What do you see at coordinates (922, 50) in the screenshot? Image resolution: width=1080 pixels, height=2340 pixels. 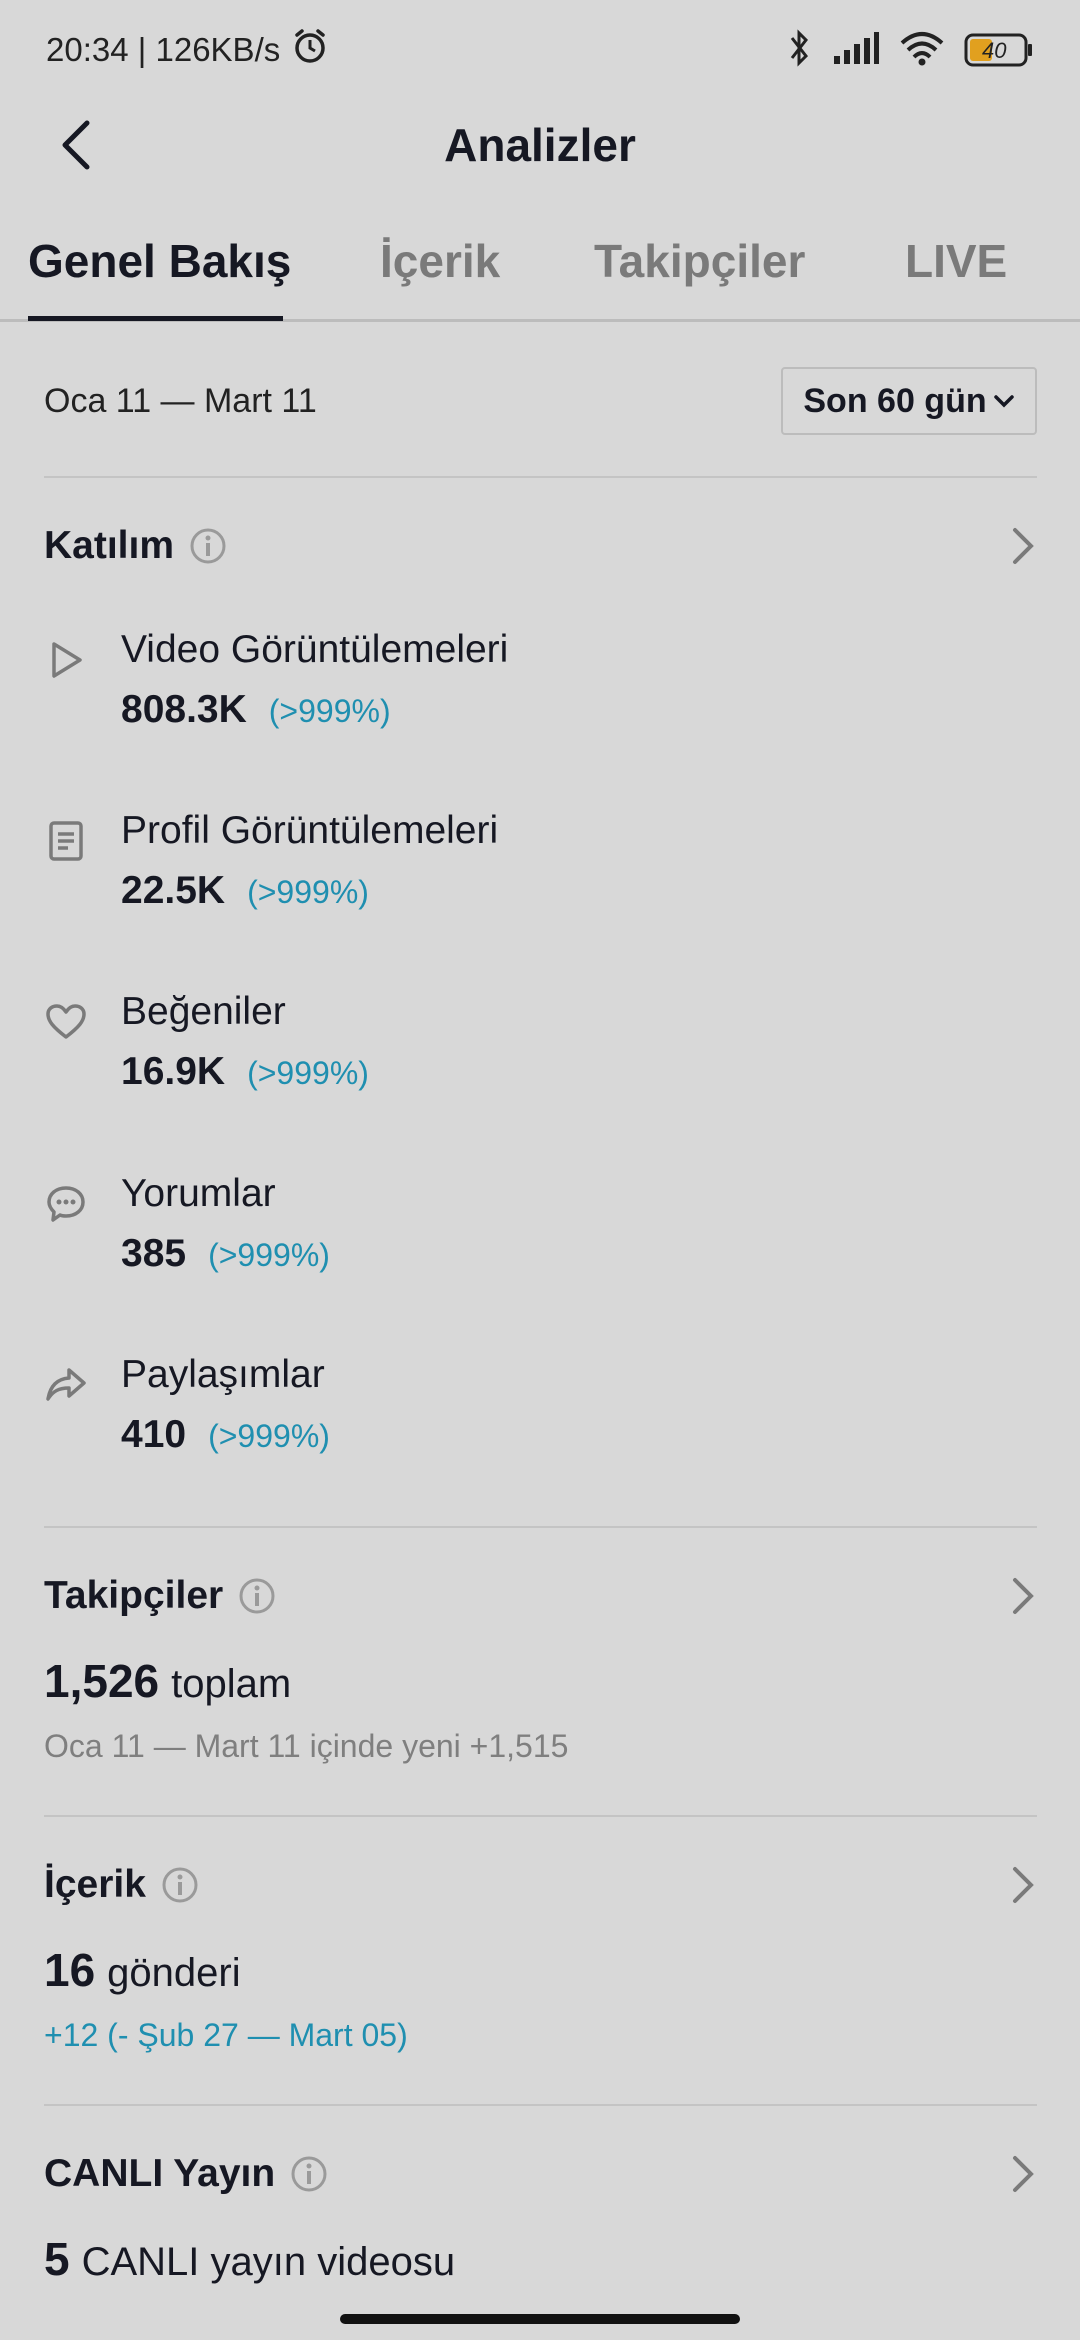 I see `wifi-icon` at bounding box center [922, 50].